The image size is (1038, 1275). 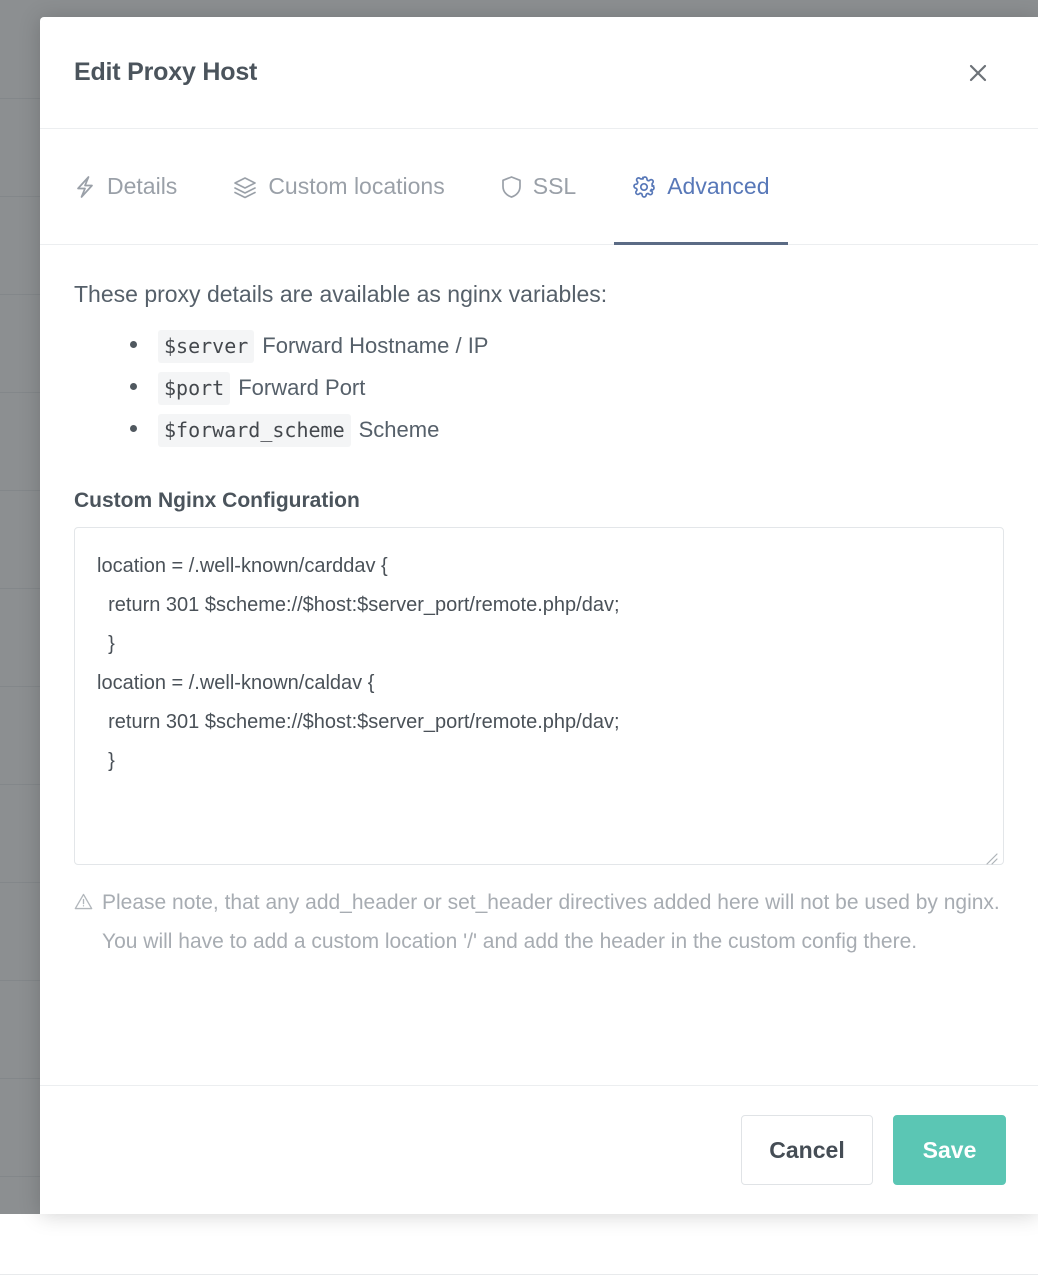 What do you see at coordinates (539, 73) in the screenshot?
I see `modal-header: Edit Proxy Host` at bounding box center [539, 73].